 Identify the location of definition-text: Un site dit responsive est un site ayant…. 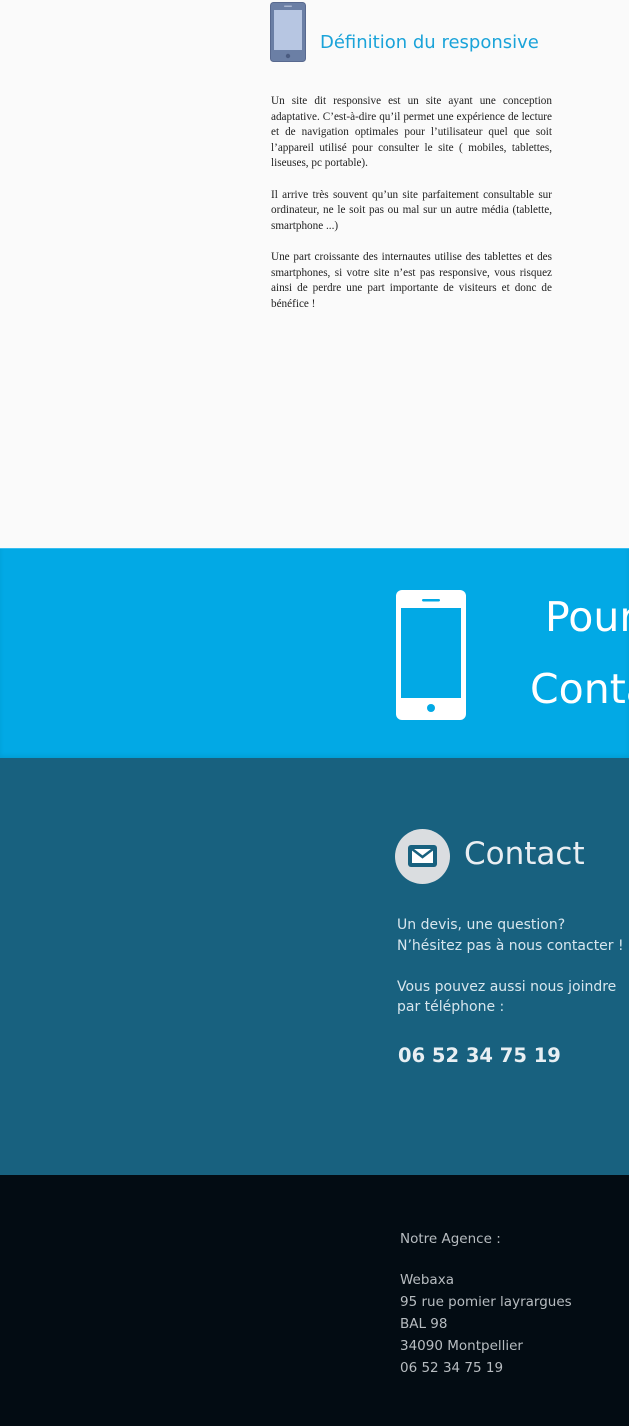
(411, 211).